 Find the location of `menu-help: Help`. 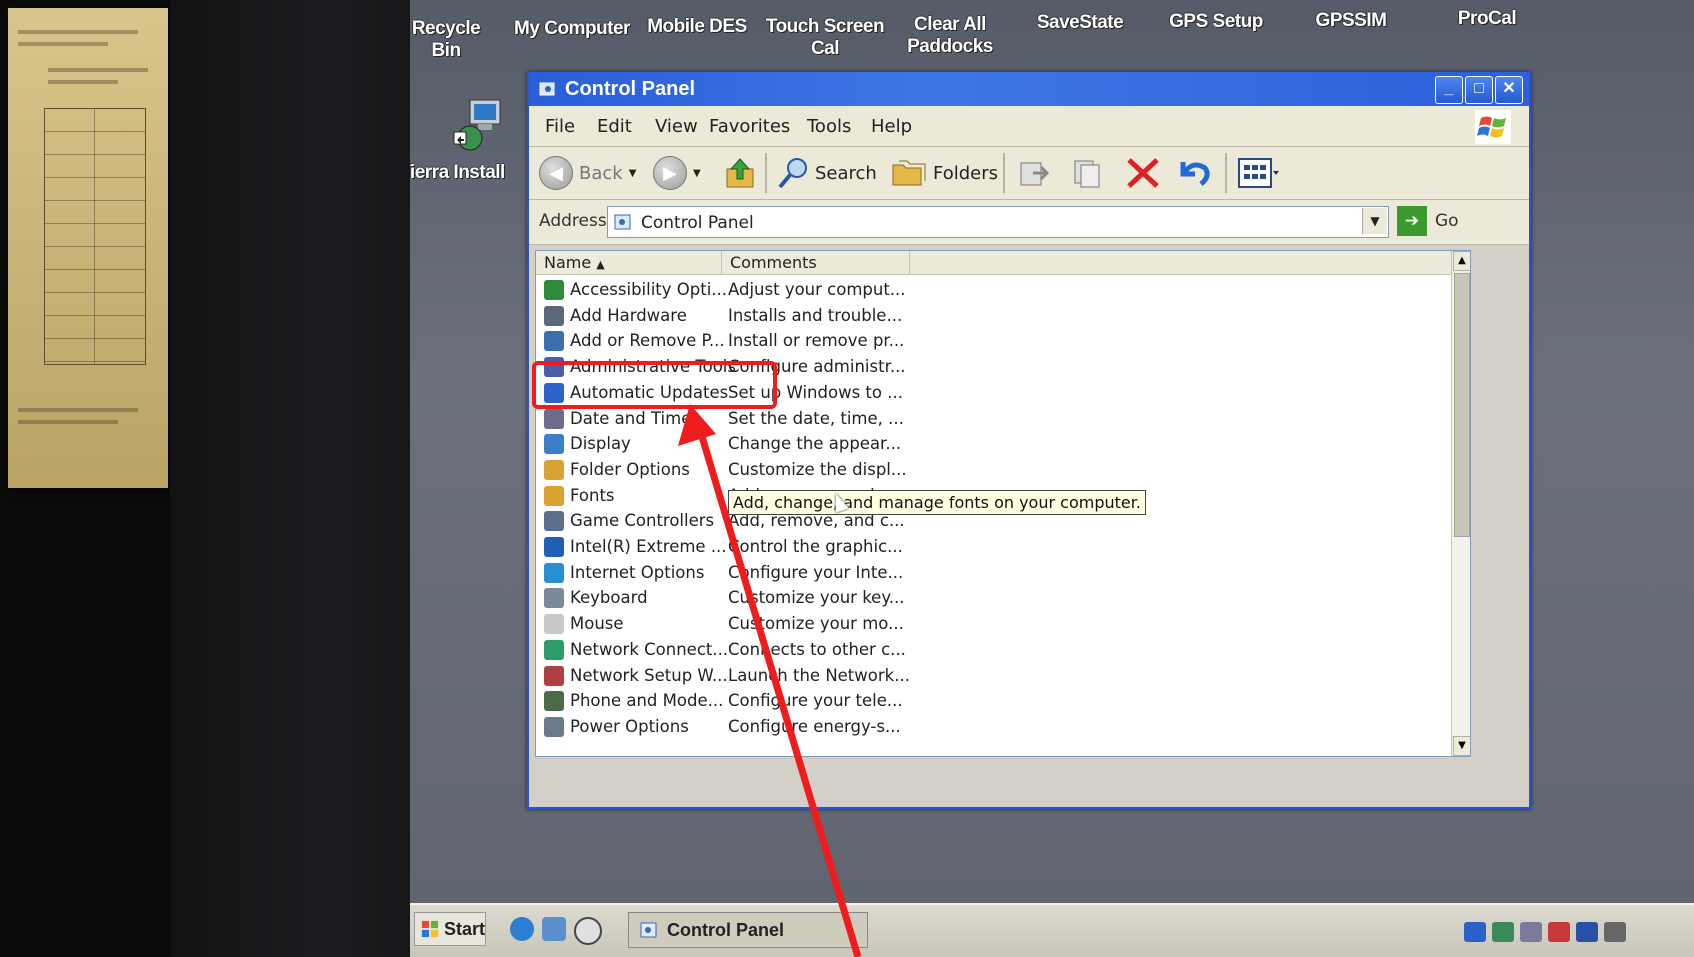

menu-help: Help is located at coordinates (891, 126).